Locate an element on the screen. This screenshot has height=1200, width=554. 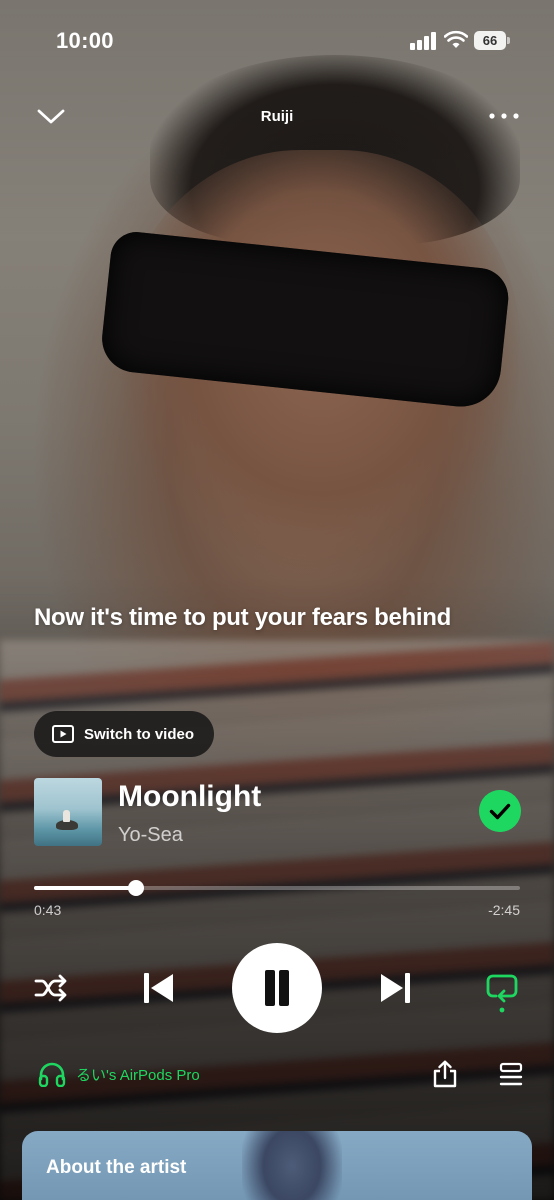
progress-bar is located at coordinates (277, 888).